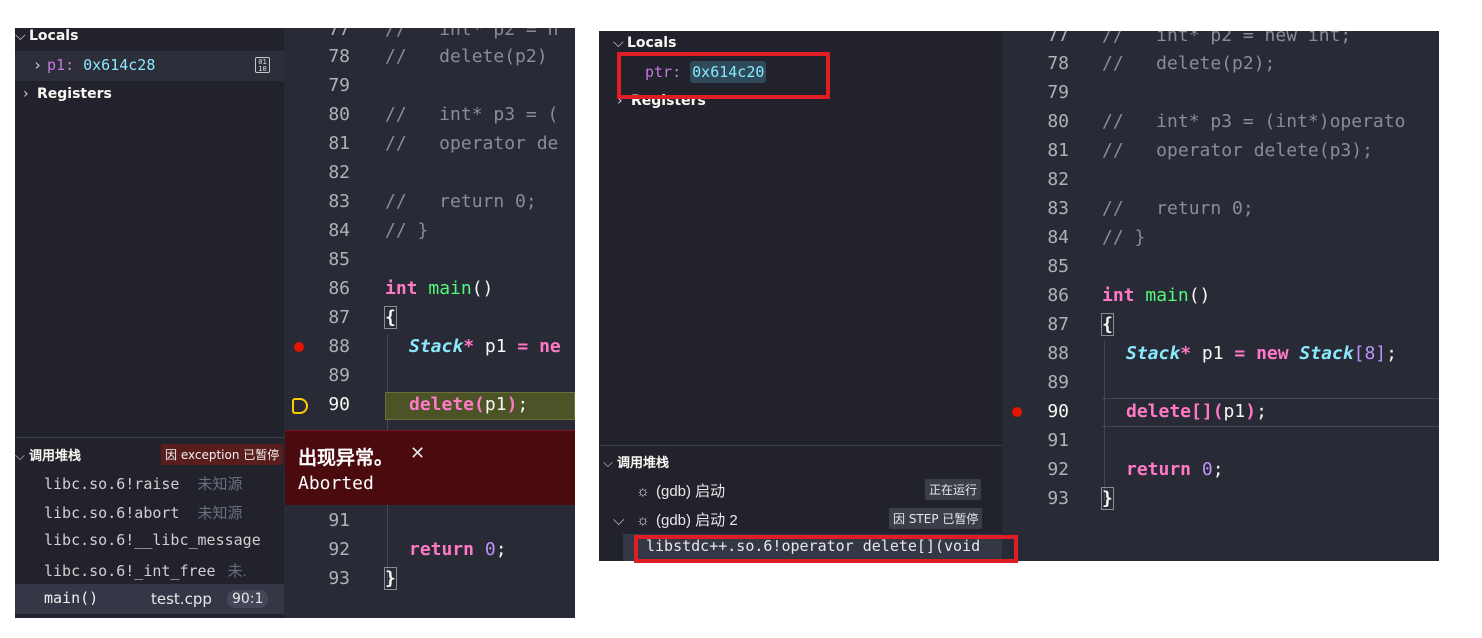 This screenshot has width=1482, height=638. What do you see at coordinates (482, 288) in the screenshot?
I see `paren: ()` at bounding box center [482, 288].